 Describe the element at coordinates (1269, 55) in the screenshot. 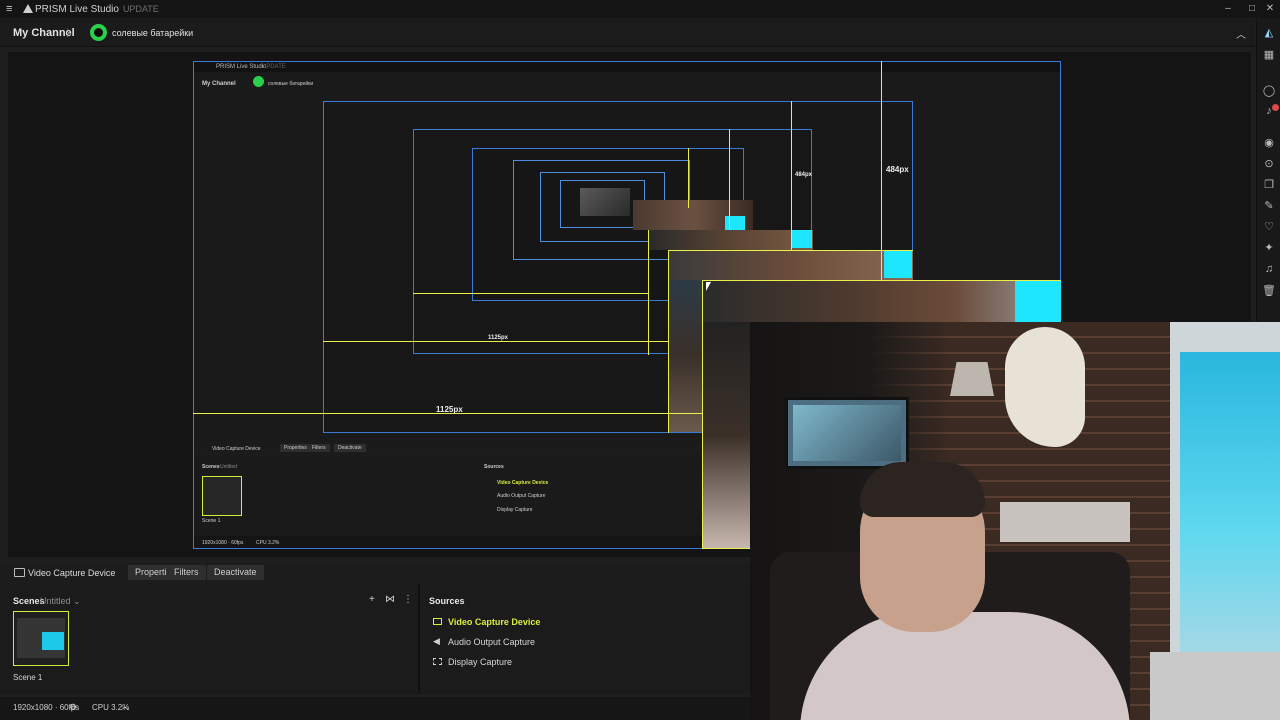

I see `layout-icon: ▦` at that location.